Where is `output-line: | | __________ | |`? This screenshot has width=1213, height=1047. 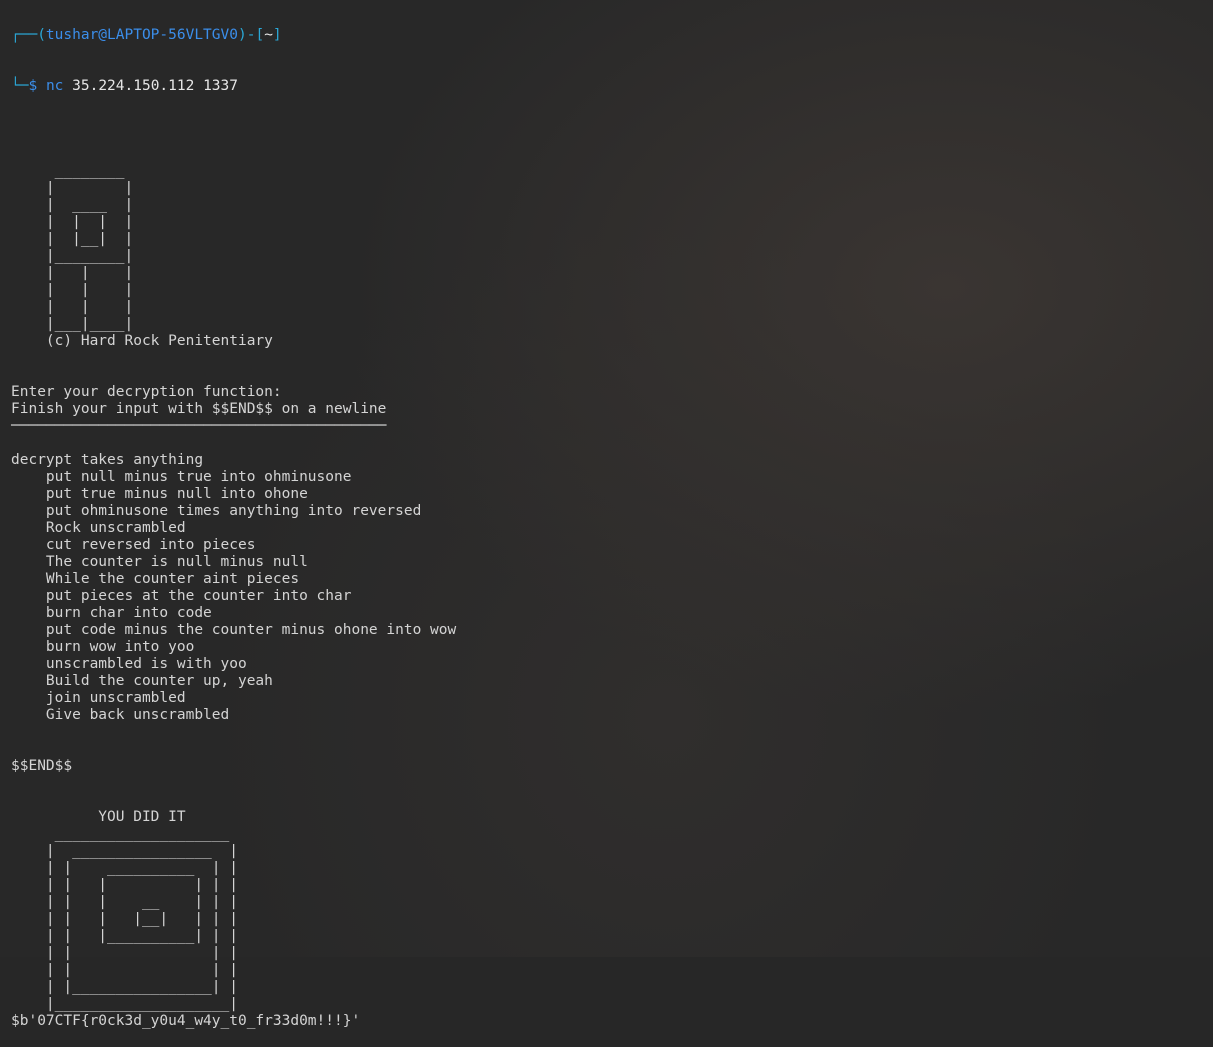
output-line: | | __________ | | is located at coordinates (124, 868).